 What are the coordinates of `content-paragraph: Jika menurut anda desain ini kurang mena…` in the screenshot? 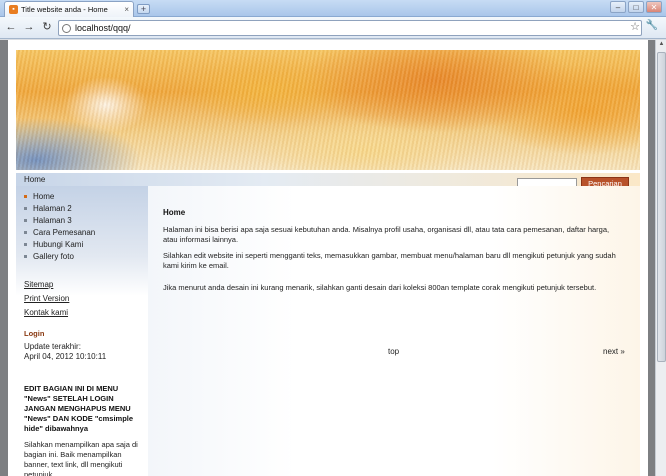 It's located at (380, 287).